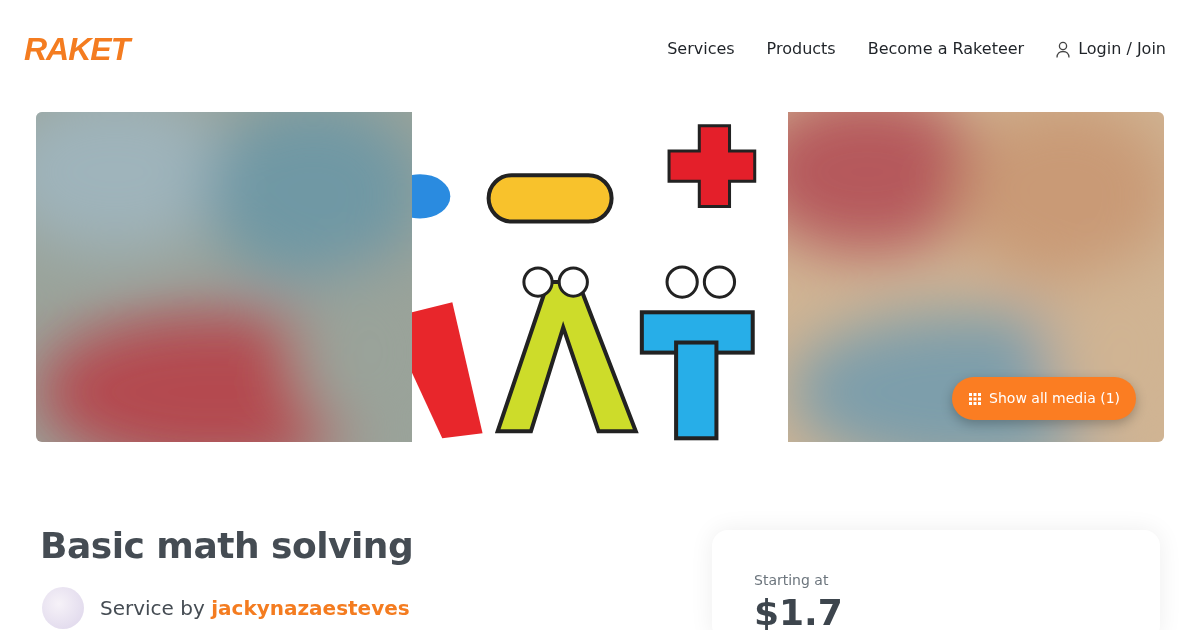  I want to click on avatar, so click(63, 608).